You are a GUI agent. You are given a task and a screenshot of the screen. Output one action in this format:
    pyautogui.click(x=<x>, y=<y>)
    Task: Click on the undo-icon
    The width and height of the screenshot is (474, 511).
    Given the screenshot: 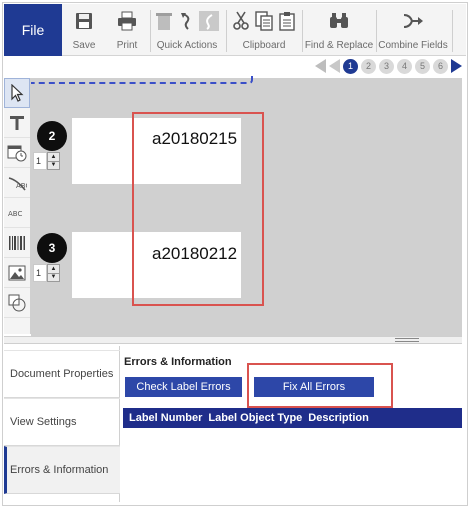 What is the action you would take?
    pyautogui.click(x=186, y=21)
    